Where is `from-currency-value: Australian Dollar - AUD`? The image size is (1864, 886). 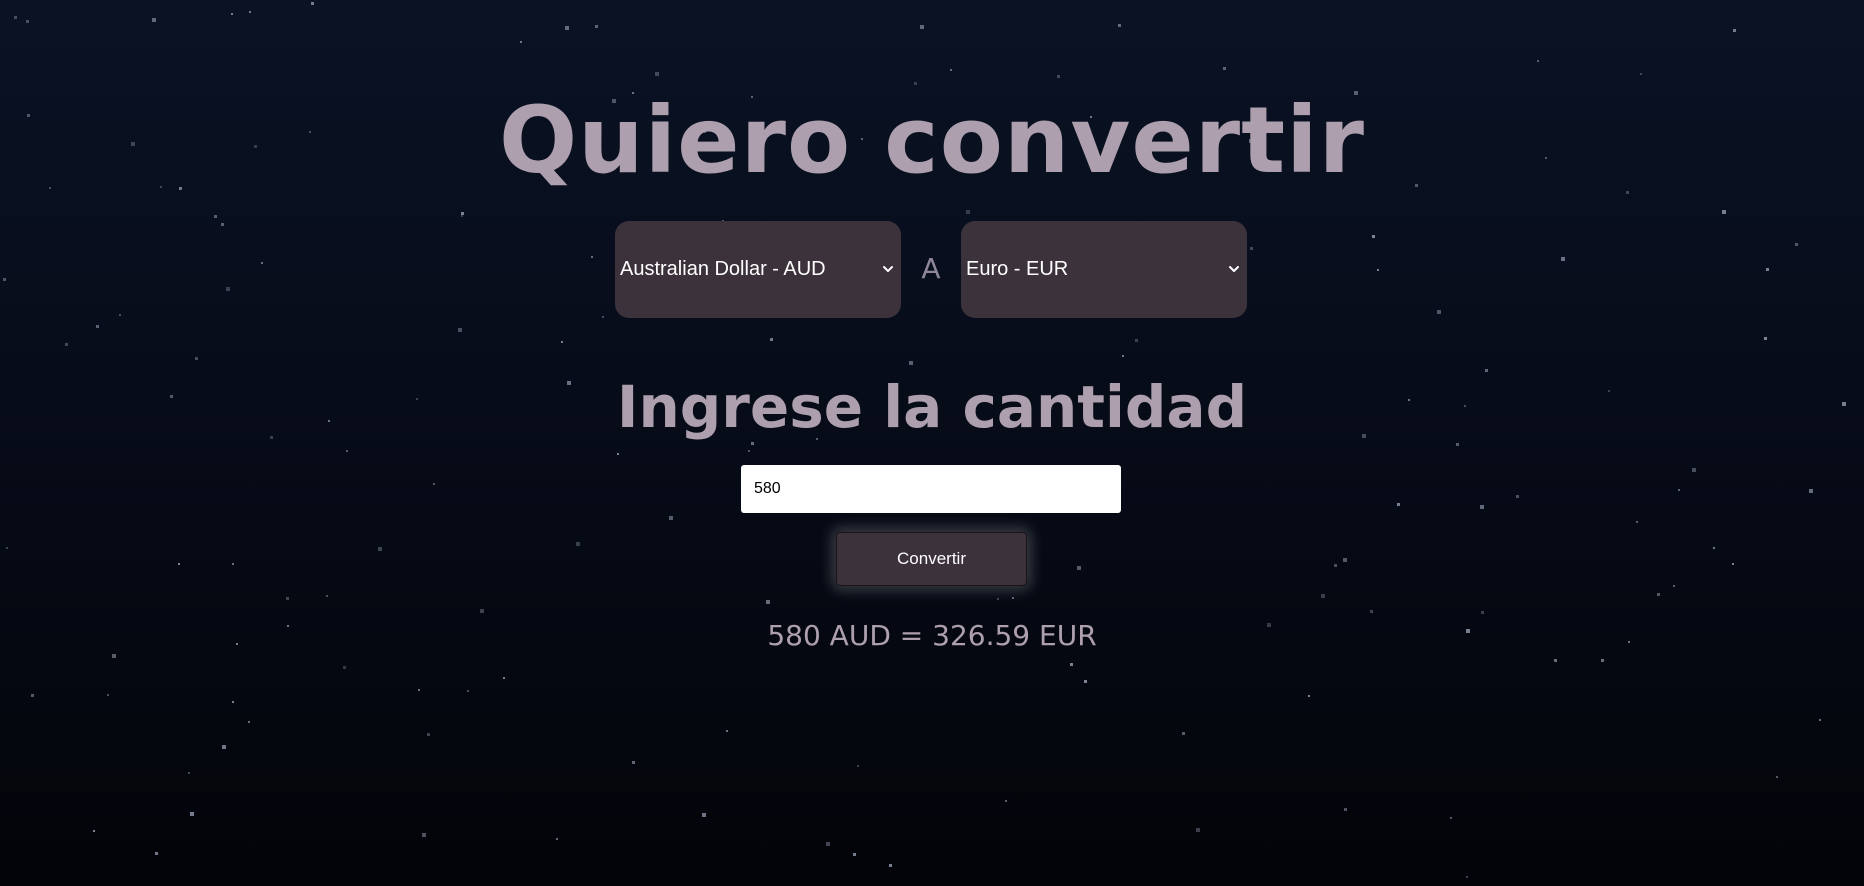 from-currency-value: Australian Dollar - AUD is located at coordinates (723, 269).